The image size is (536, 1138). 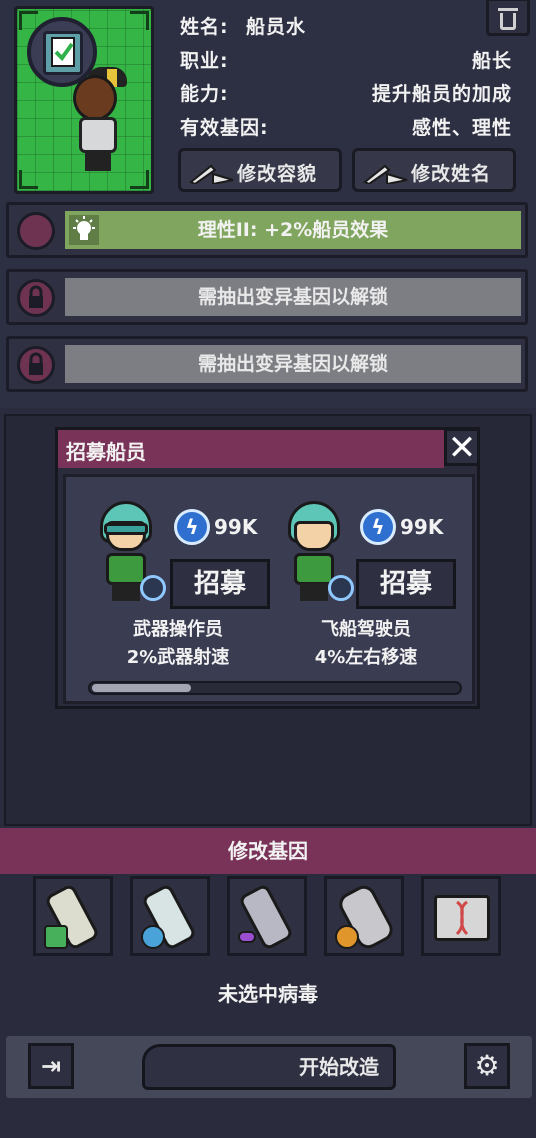 I want to click on crew-portrait, so click(x=84, y=100).